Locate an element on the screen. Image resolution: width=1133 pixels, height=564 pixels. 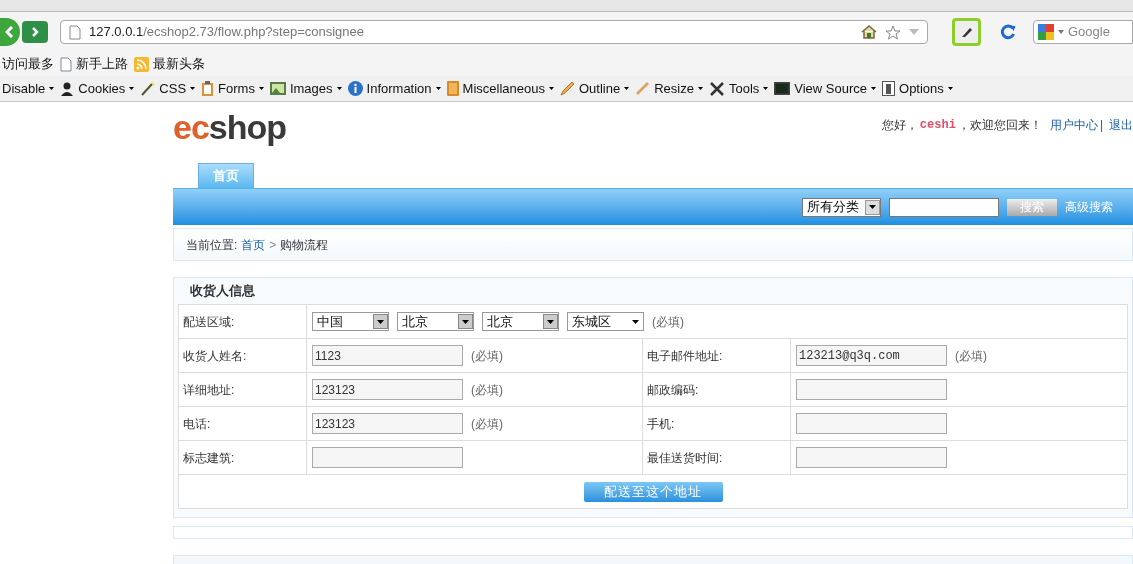
welcome-text: ，欢迎您回来！ is located at coordinates (999, 125).